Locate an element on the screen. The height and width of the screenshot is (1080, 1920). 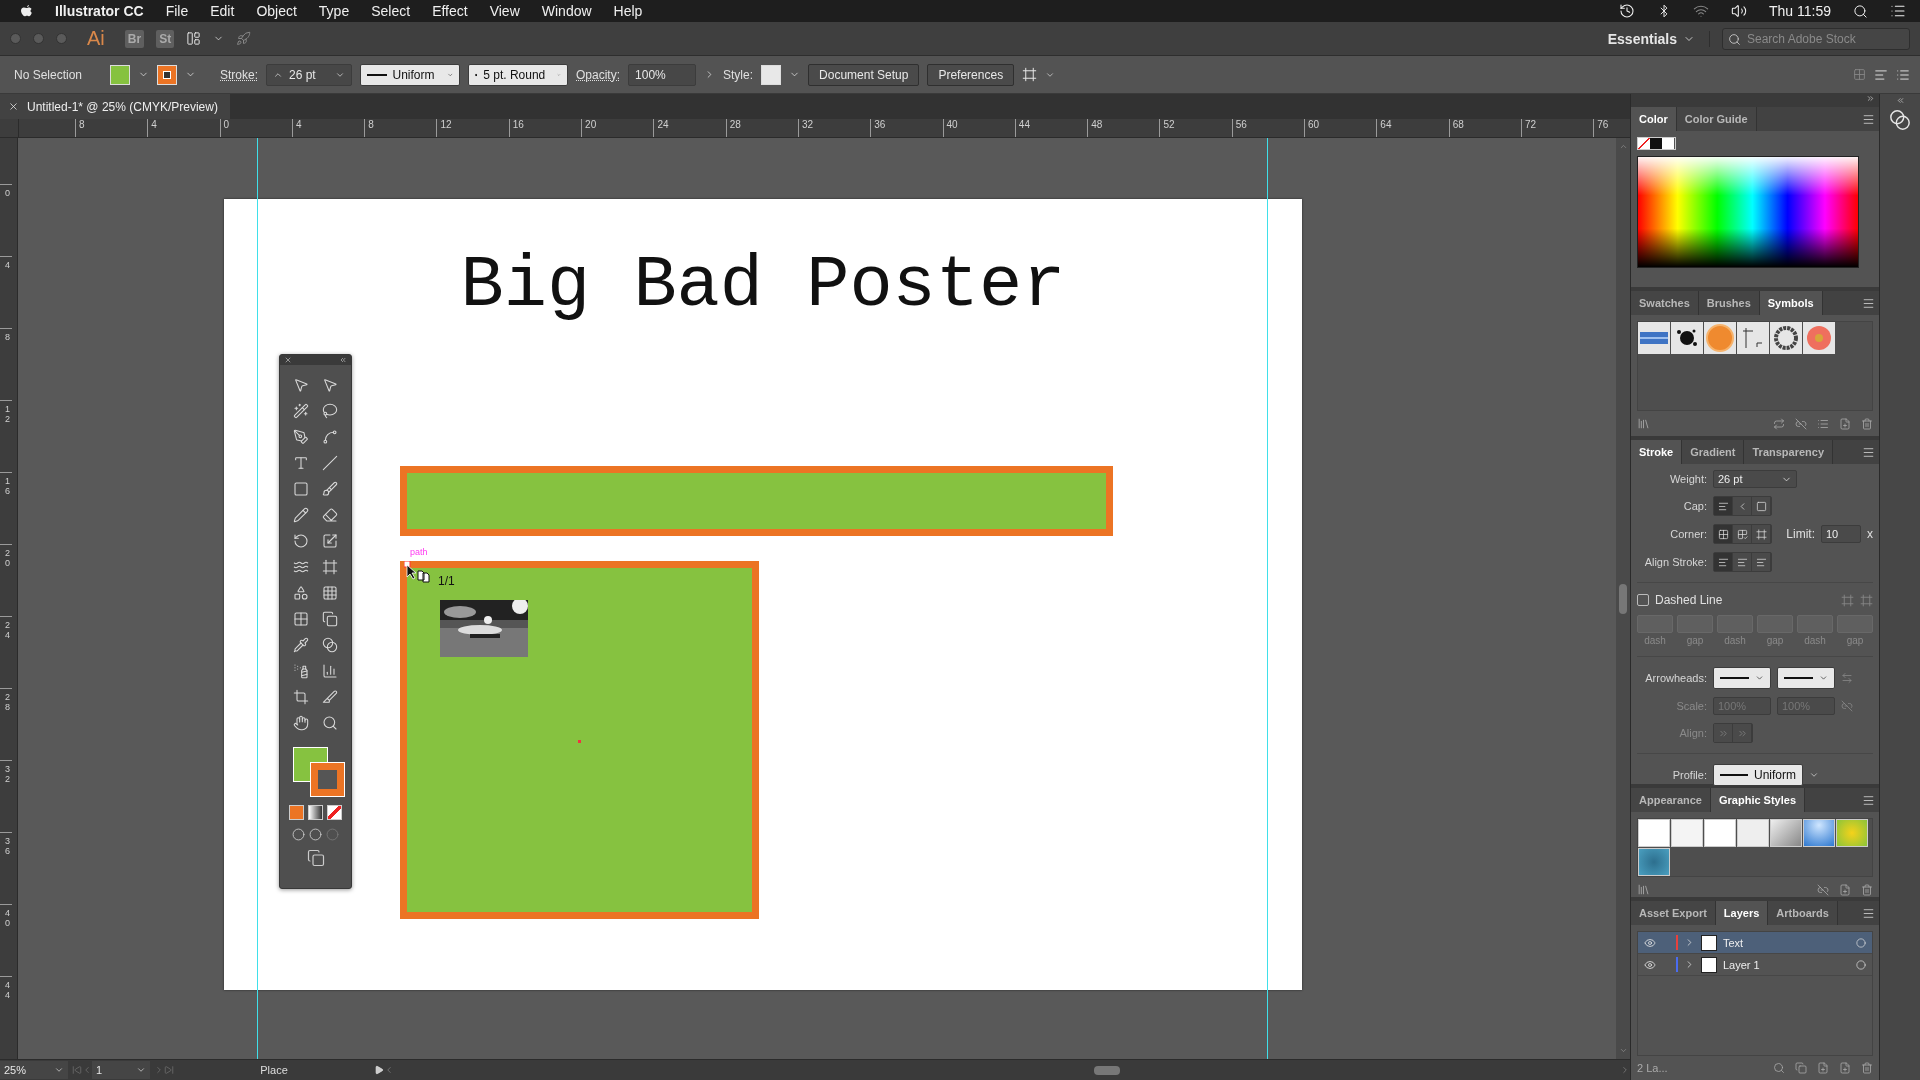
artboard-field: 1 is located at coordinates (121, 1070).